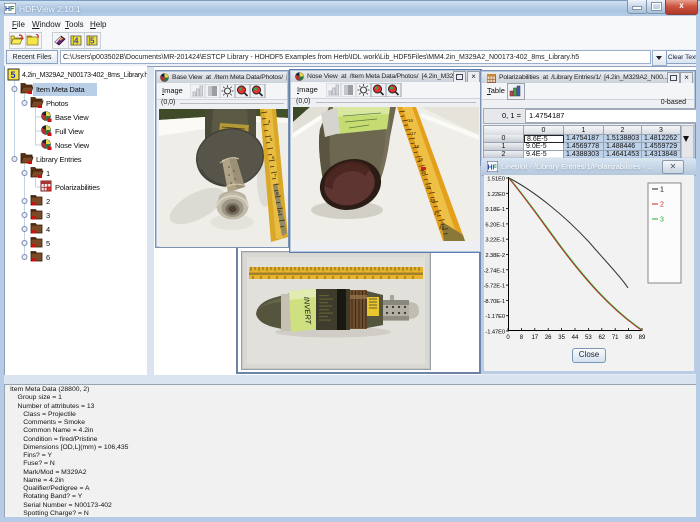  Describe the element at coordinates (442, 227) in the screenshot. I see `svg-text: 28` at that location.